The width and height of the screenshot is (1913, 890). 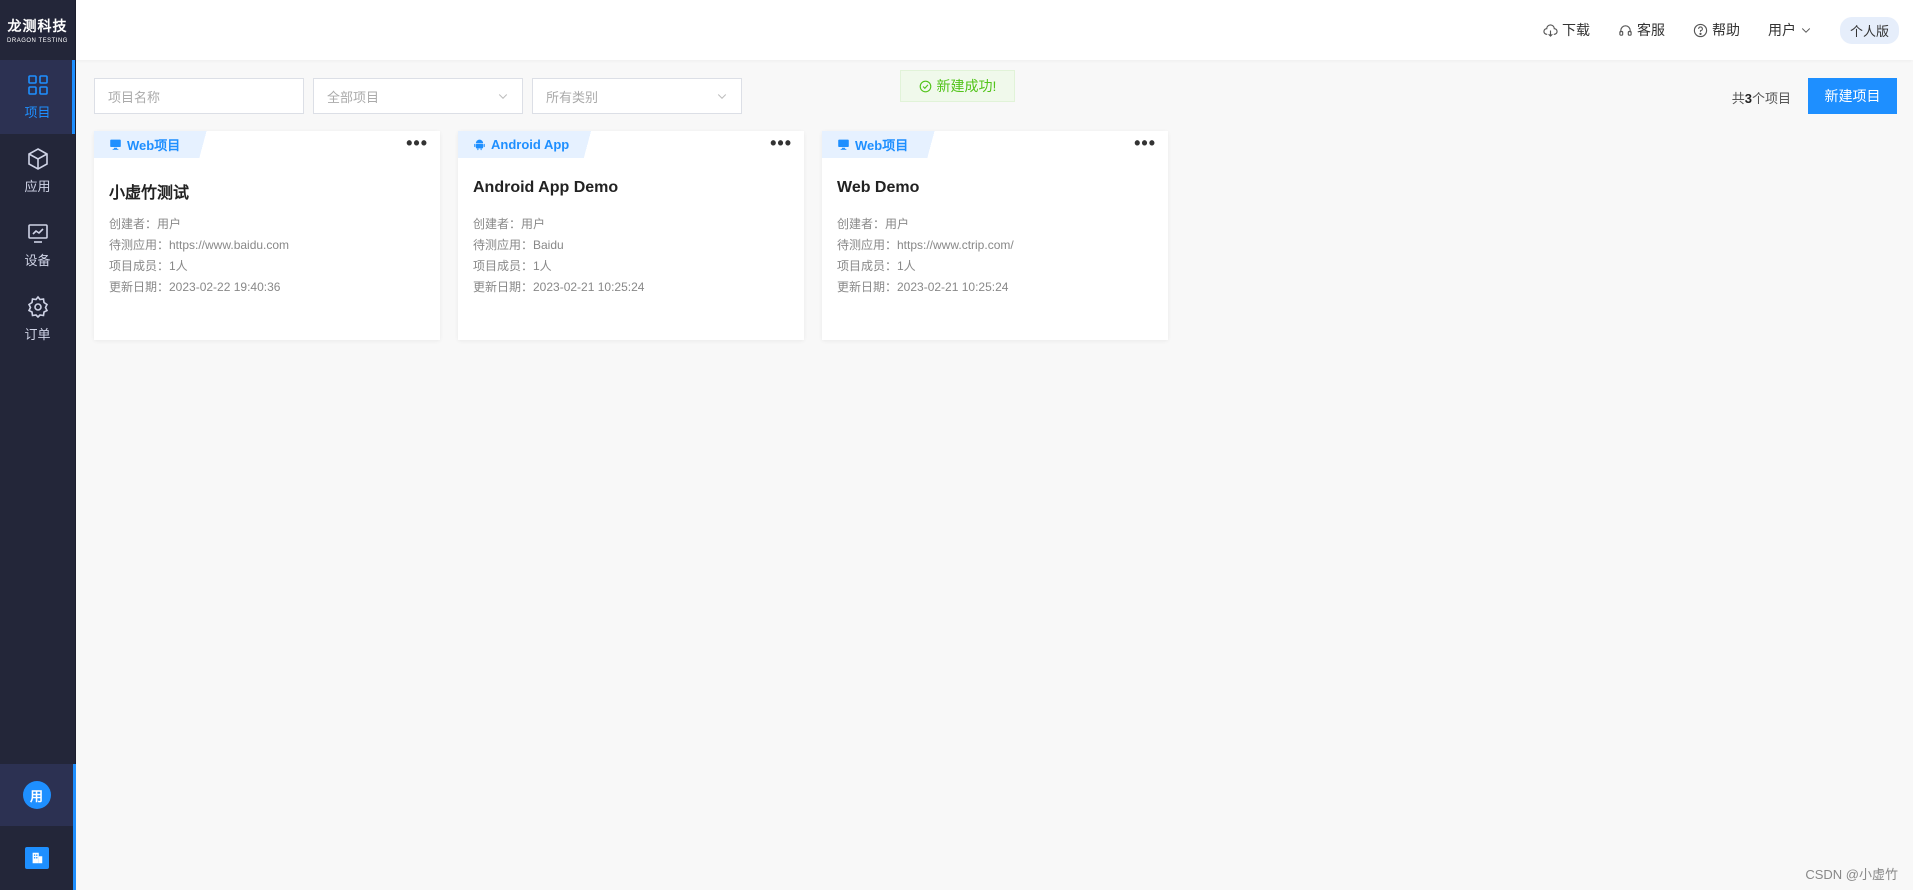 I want to click on logo: 龙测科技 DRAGON TESTING, so click(x=37, y=30).